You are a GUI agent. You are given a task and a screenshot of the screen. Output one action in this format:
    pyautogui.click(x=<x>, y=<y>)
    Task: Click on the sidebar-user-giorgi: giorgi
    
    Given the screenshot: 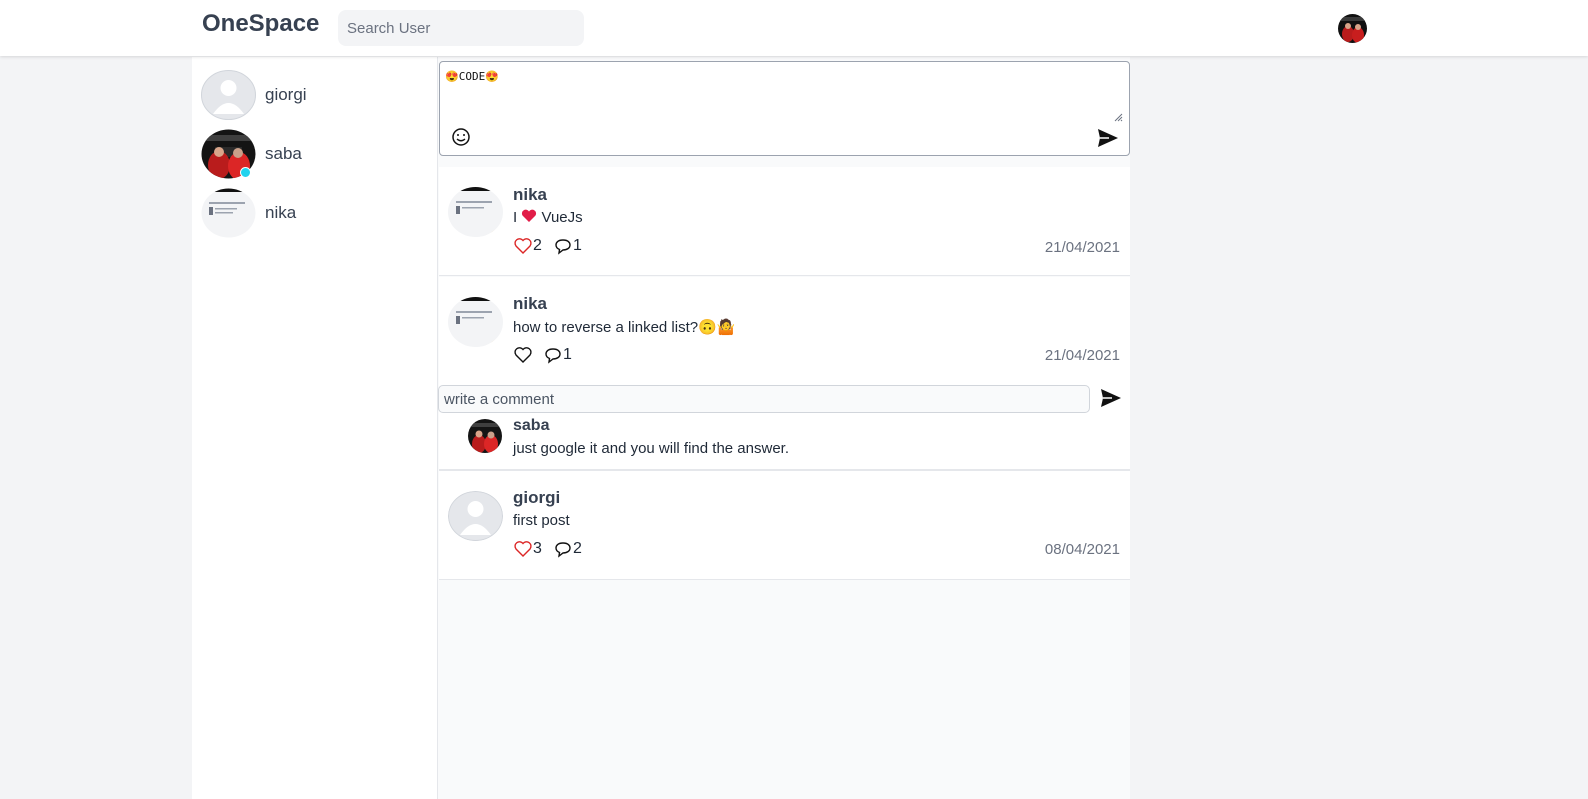 What is the action you would take?
    pyautogui.click(x=311, y=95)
    